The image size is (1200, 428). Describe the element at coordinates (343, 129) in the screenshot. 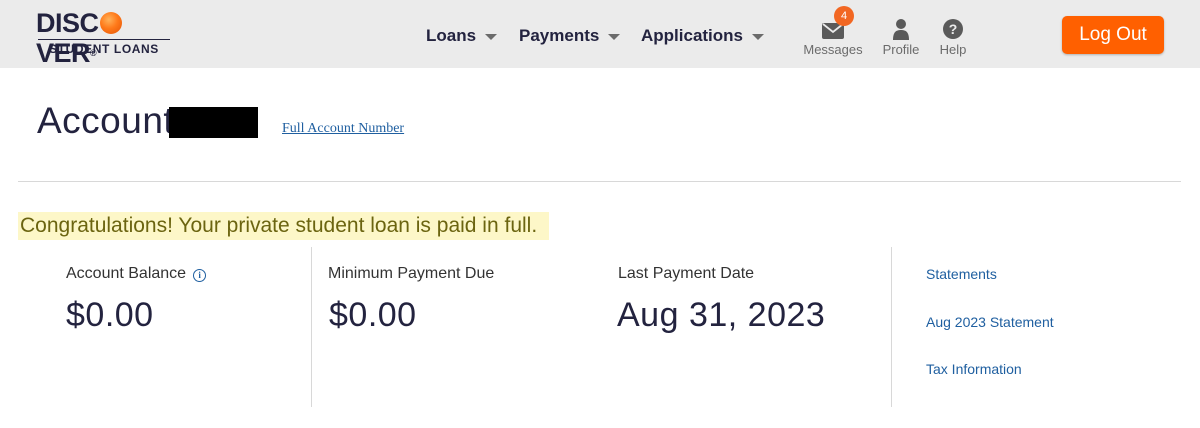

I see `full-account-number-link: Full Account Number` at that location.